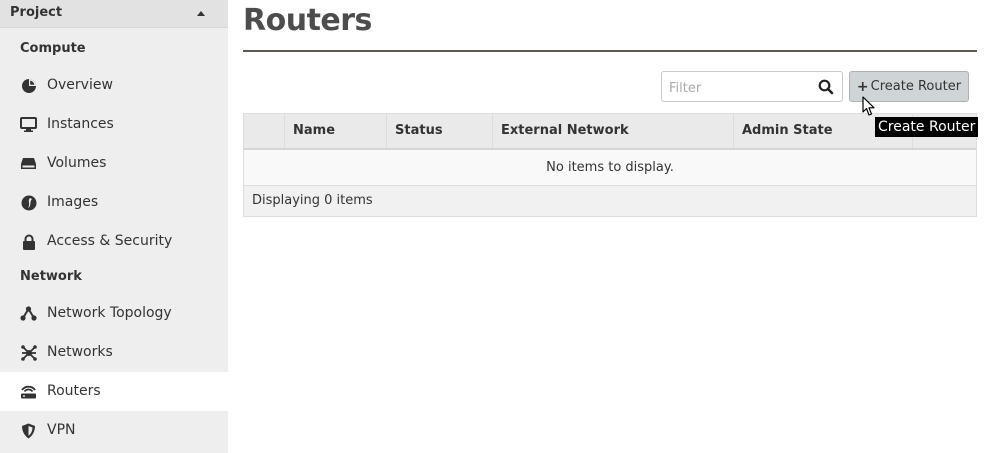 This screenshot has height=453, width=986. I want to click on filter-field, so click(752, 86).